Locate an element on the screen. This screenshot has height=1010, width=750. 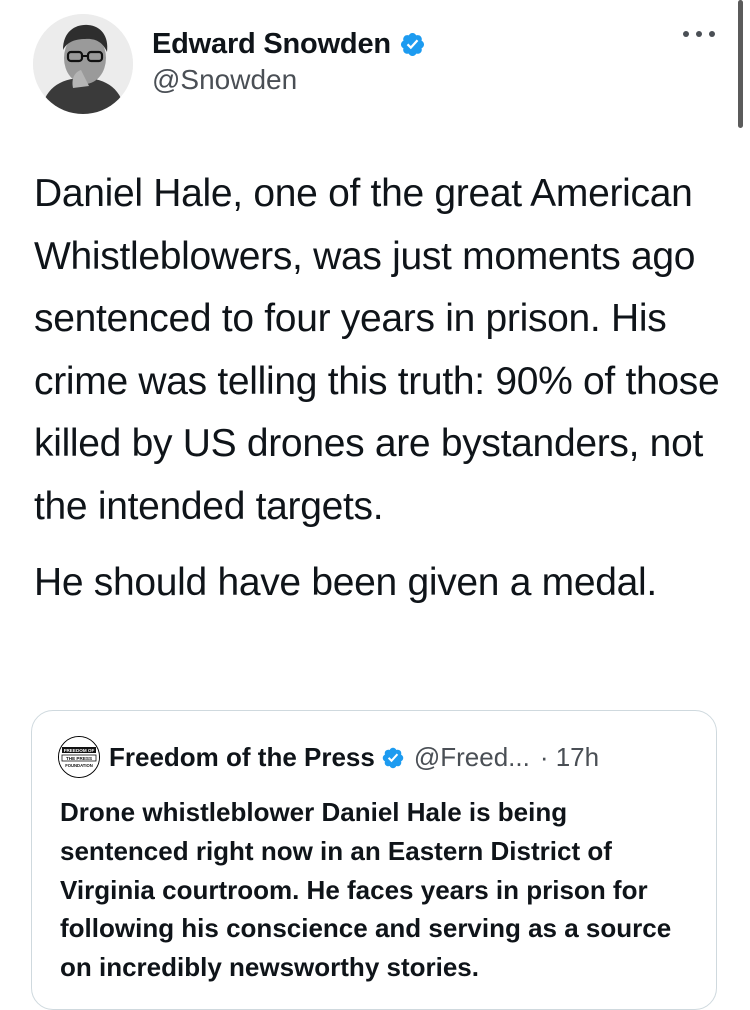
author-name-row: Edward Snowden is located at coordinates (289, 44).